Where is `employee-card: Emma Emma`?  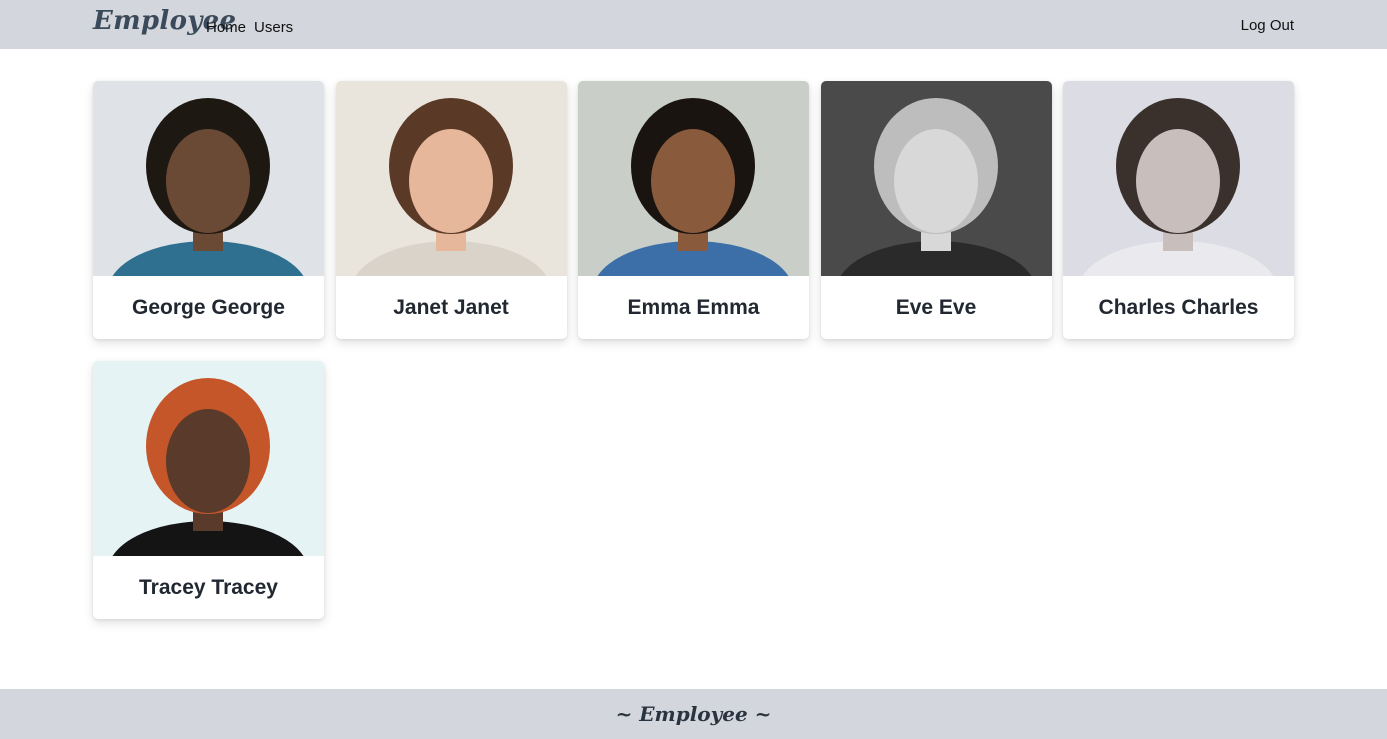
employee-card: Emma Emma is located at coordinates (693, 210).